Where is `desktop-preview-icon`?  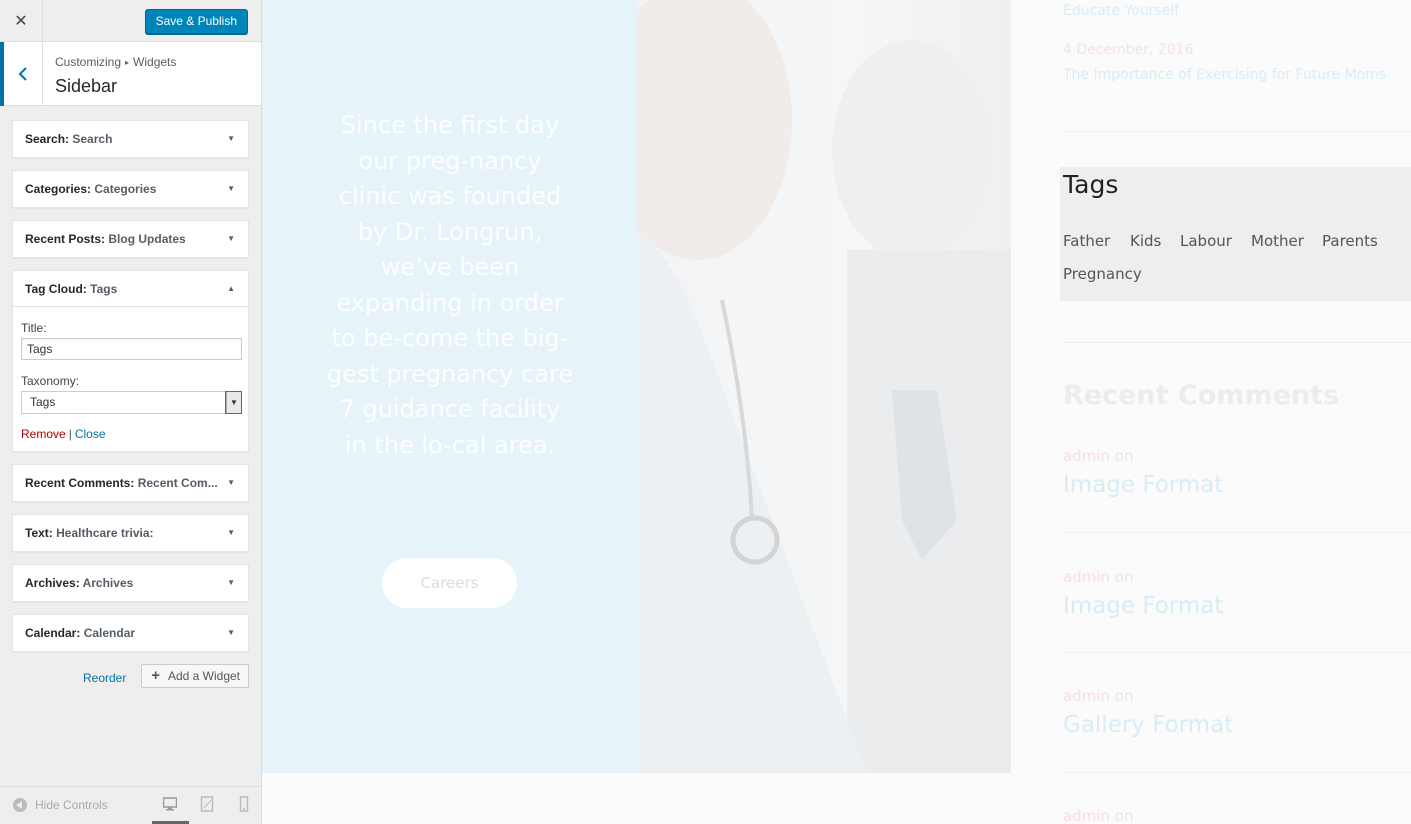 desktop-preview-icon is located at coordinates (170, 804).